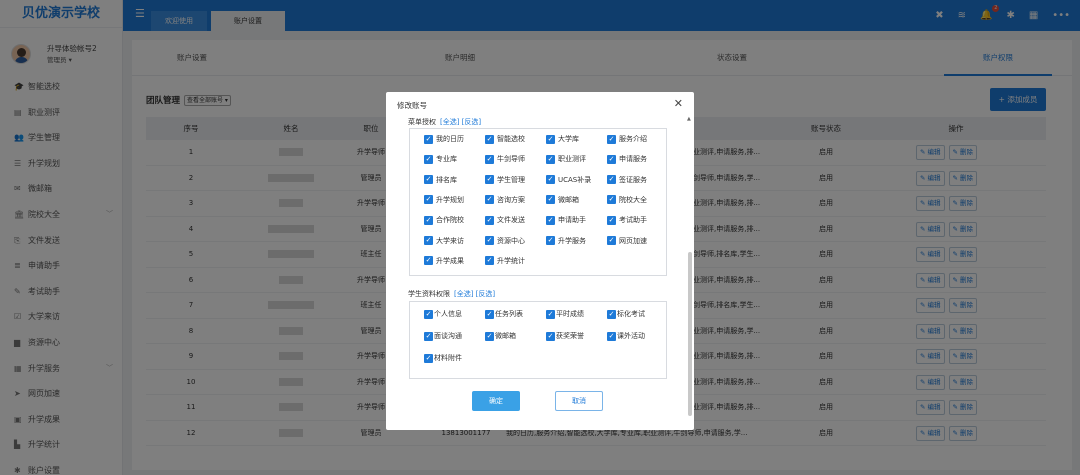 The height and width of the screenshot is (475, 1080). I want to click on menu-permission-checkbox: ✓ 职业测评, so click(566, 159).